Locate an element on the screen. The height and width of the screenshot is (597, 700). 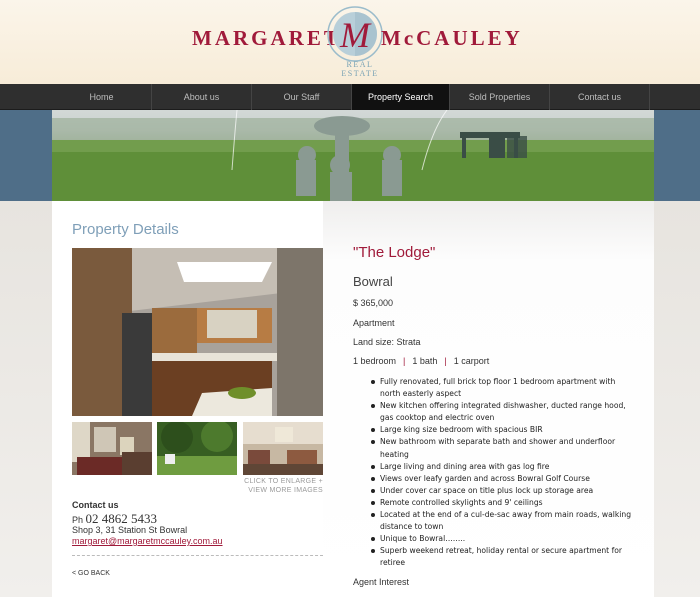
go-back-link: < GO BACK is located at coordinates (91, 573).